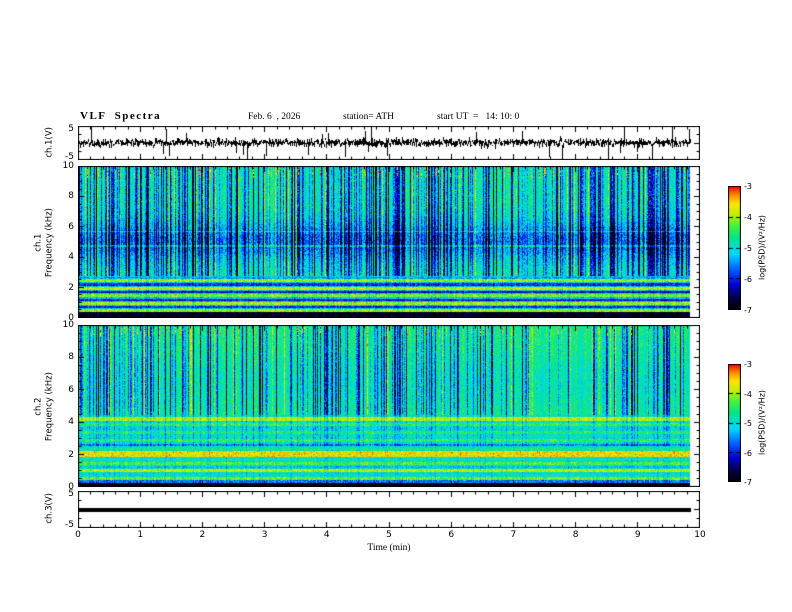 This screenshot has width=792, height=612. What do you see at coordinates (71, 129) in the screenshot?
I see `ch1-wave-y-tick-label: 5` at bounding box center [71, 129].